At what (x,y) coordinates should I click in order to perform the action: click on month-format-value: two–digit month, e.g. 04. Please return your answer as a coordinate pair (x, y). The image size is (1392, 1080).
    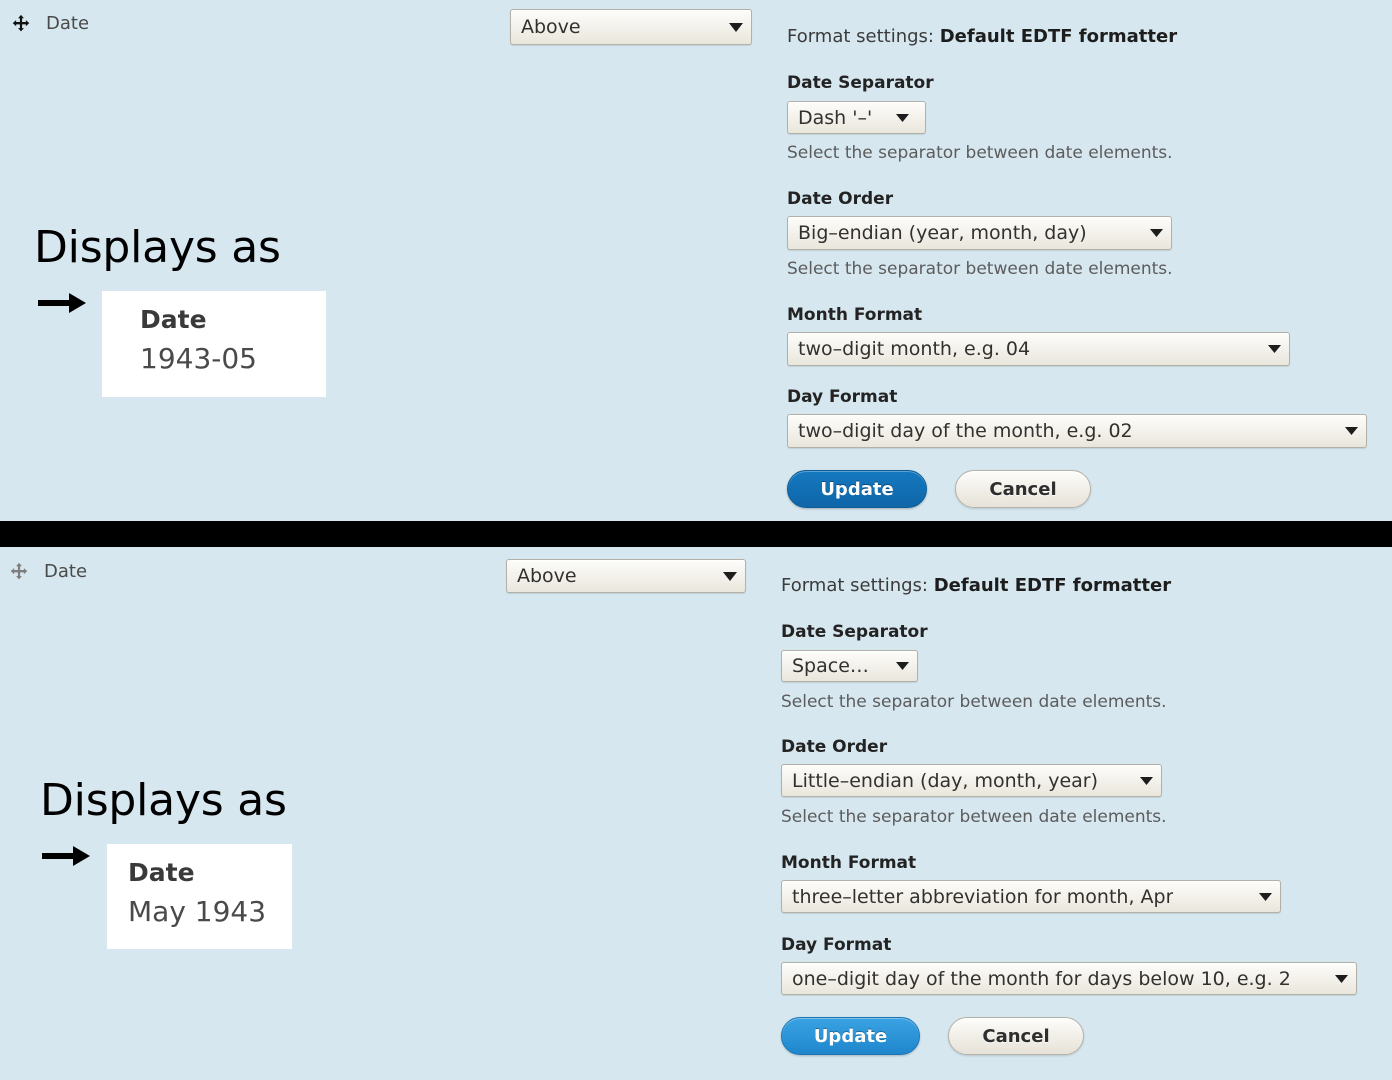
    Looking at the image, I should click on (914, 349).